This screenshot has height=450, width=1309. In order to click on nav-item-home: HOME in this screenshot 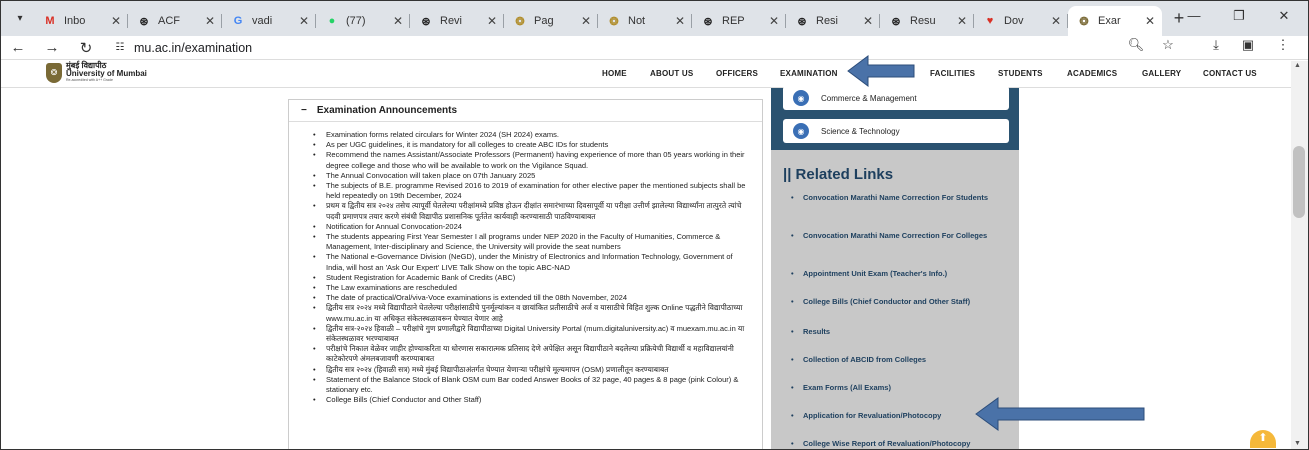, I will do `click(614, 73)`.